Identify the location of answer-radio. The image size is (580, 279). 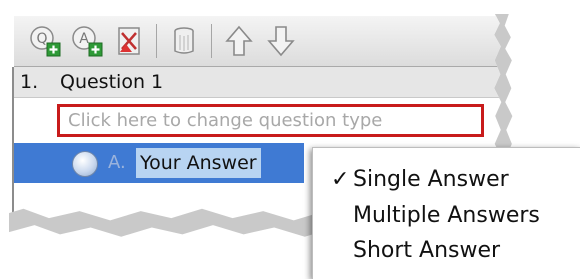
(85, 164).